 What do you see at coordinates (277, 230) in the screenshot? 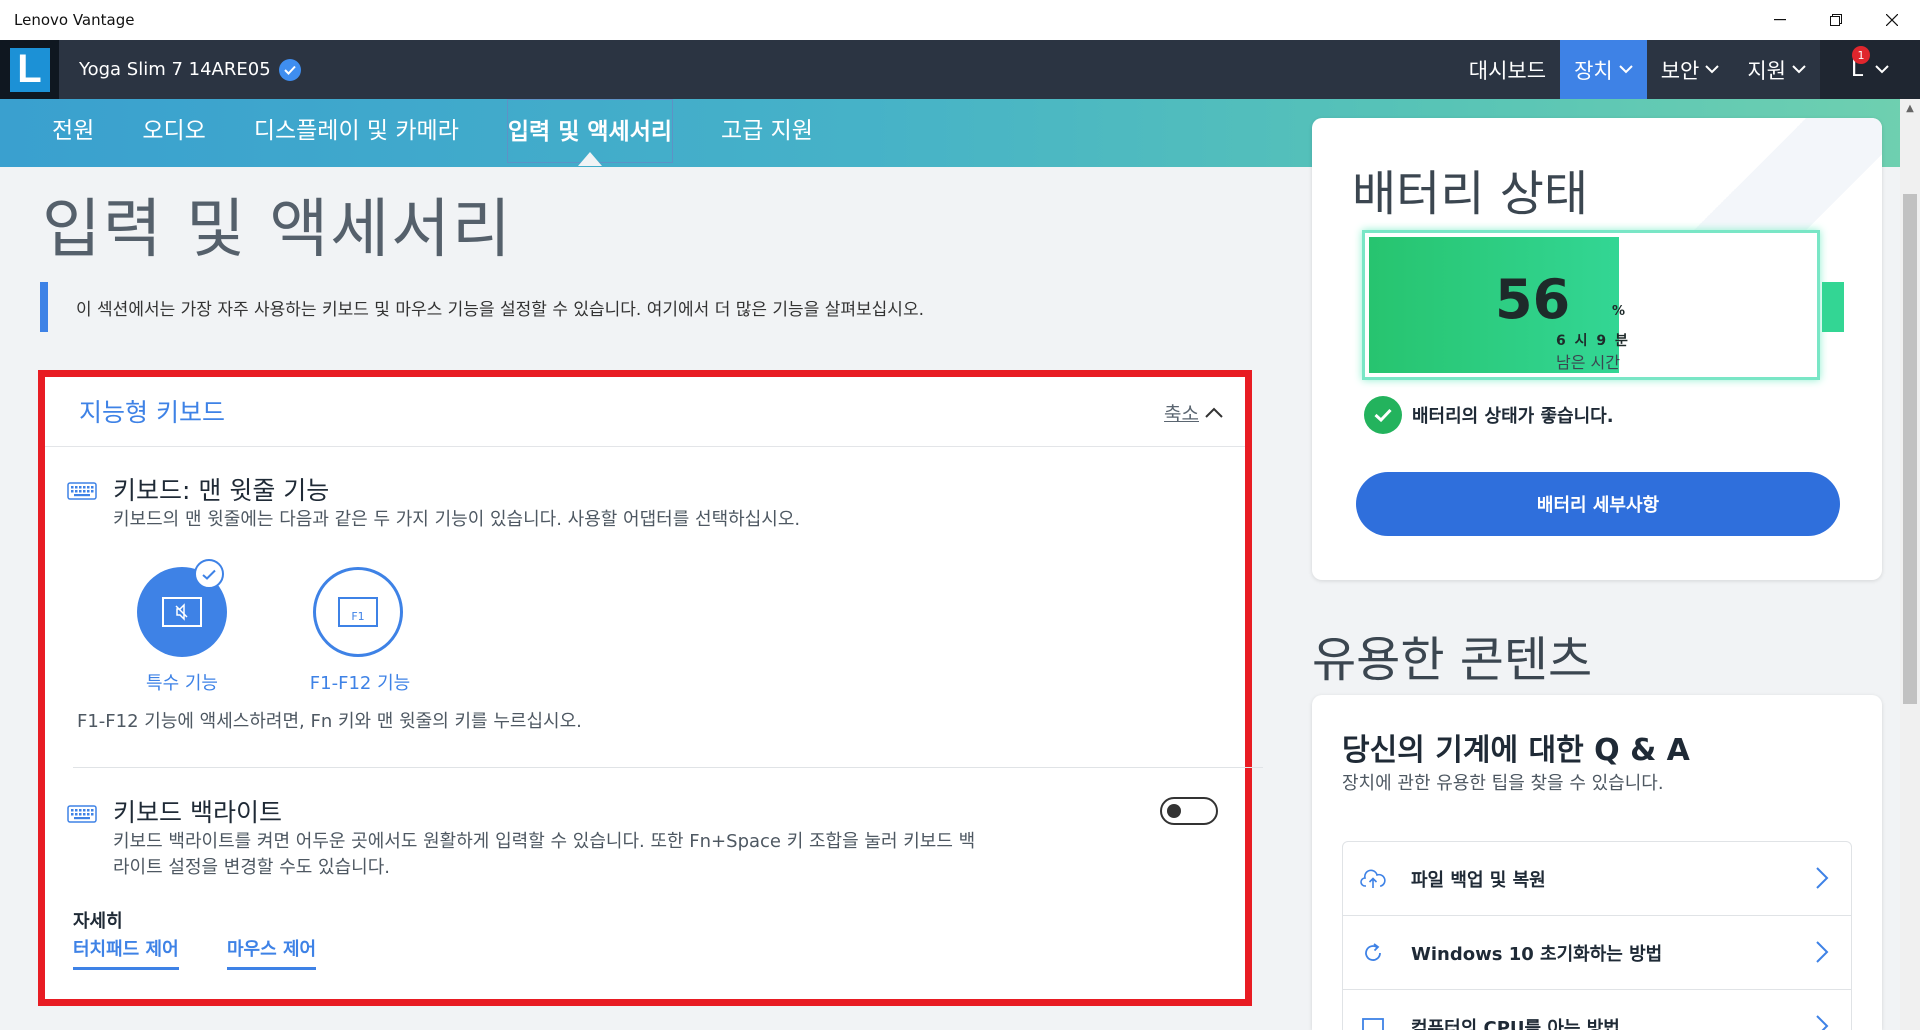
I see `page-title: 입력 및 액세서리` at bounding box center [277, 230].